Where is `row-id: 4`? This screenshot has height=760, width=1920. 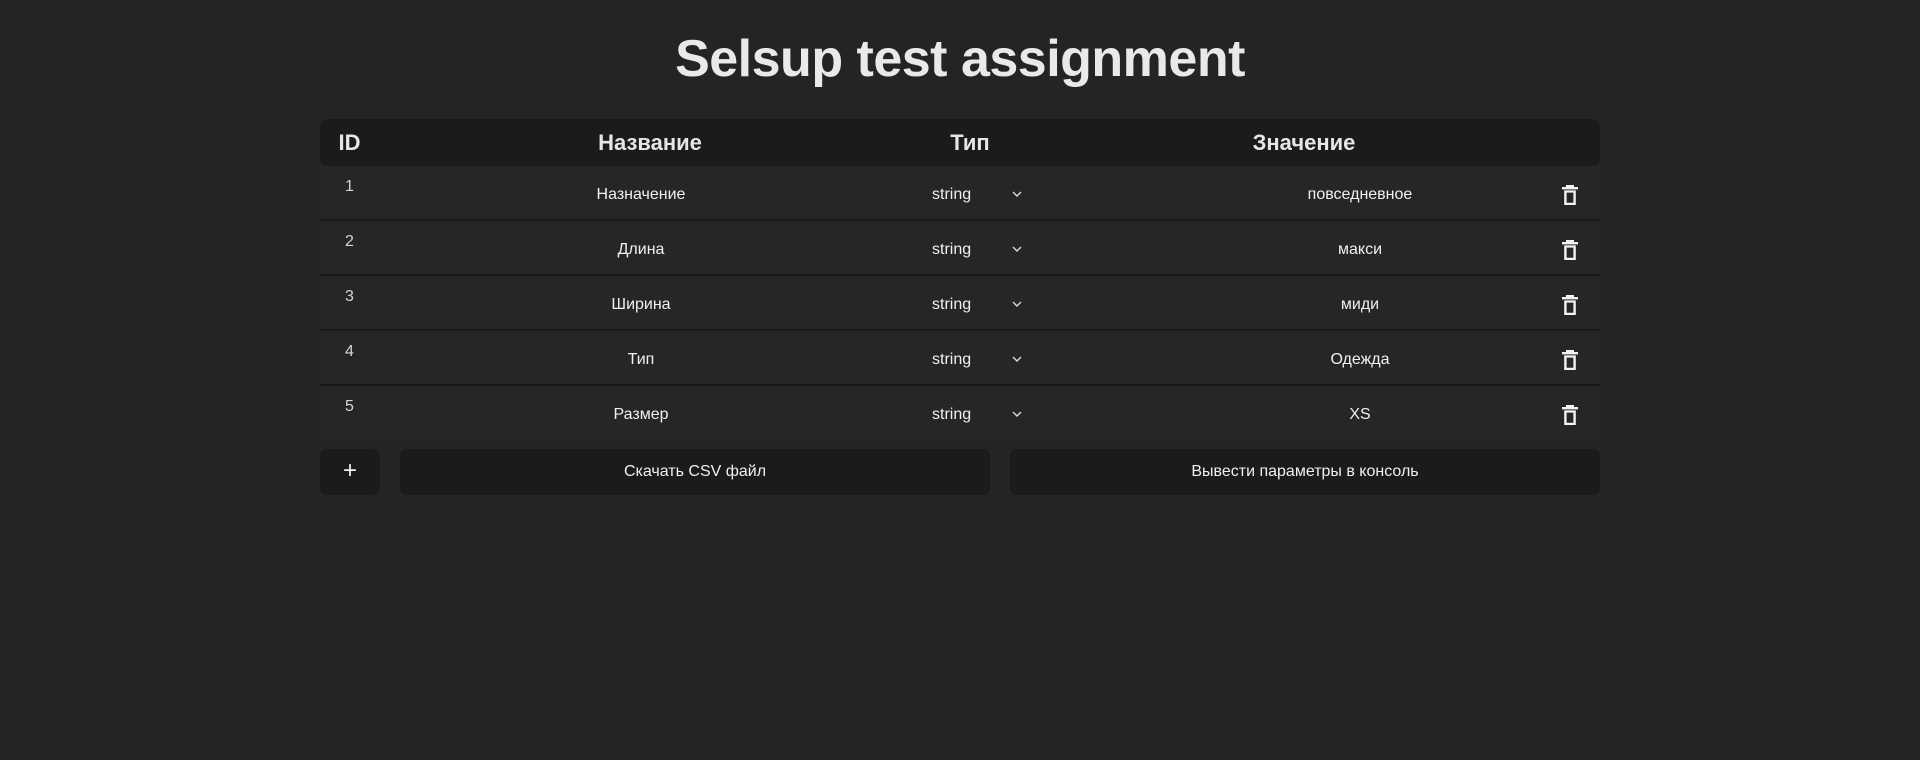
row-id: 4 is located at coordinates (349, 351).